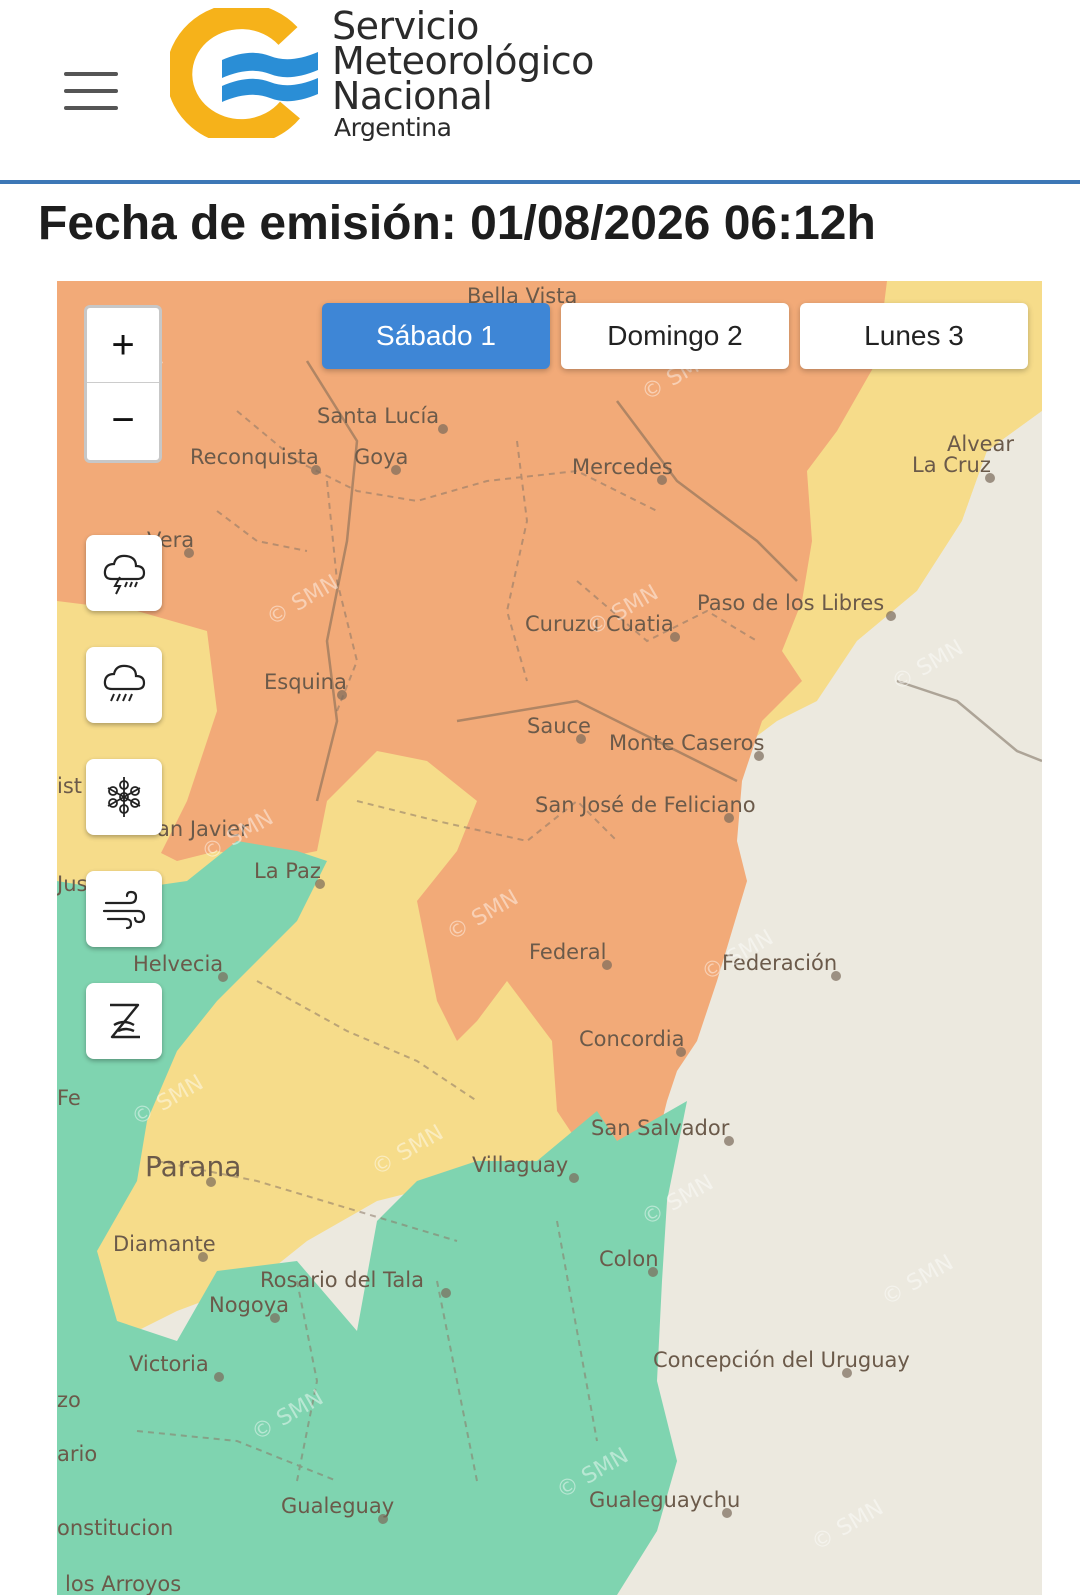 The width and height of the screenshot is (1080, 1595). I want to click on map-label: Gualeguay, so click(337, 1506).